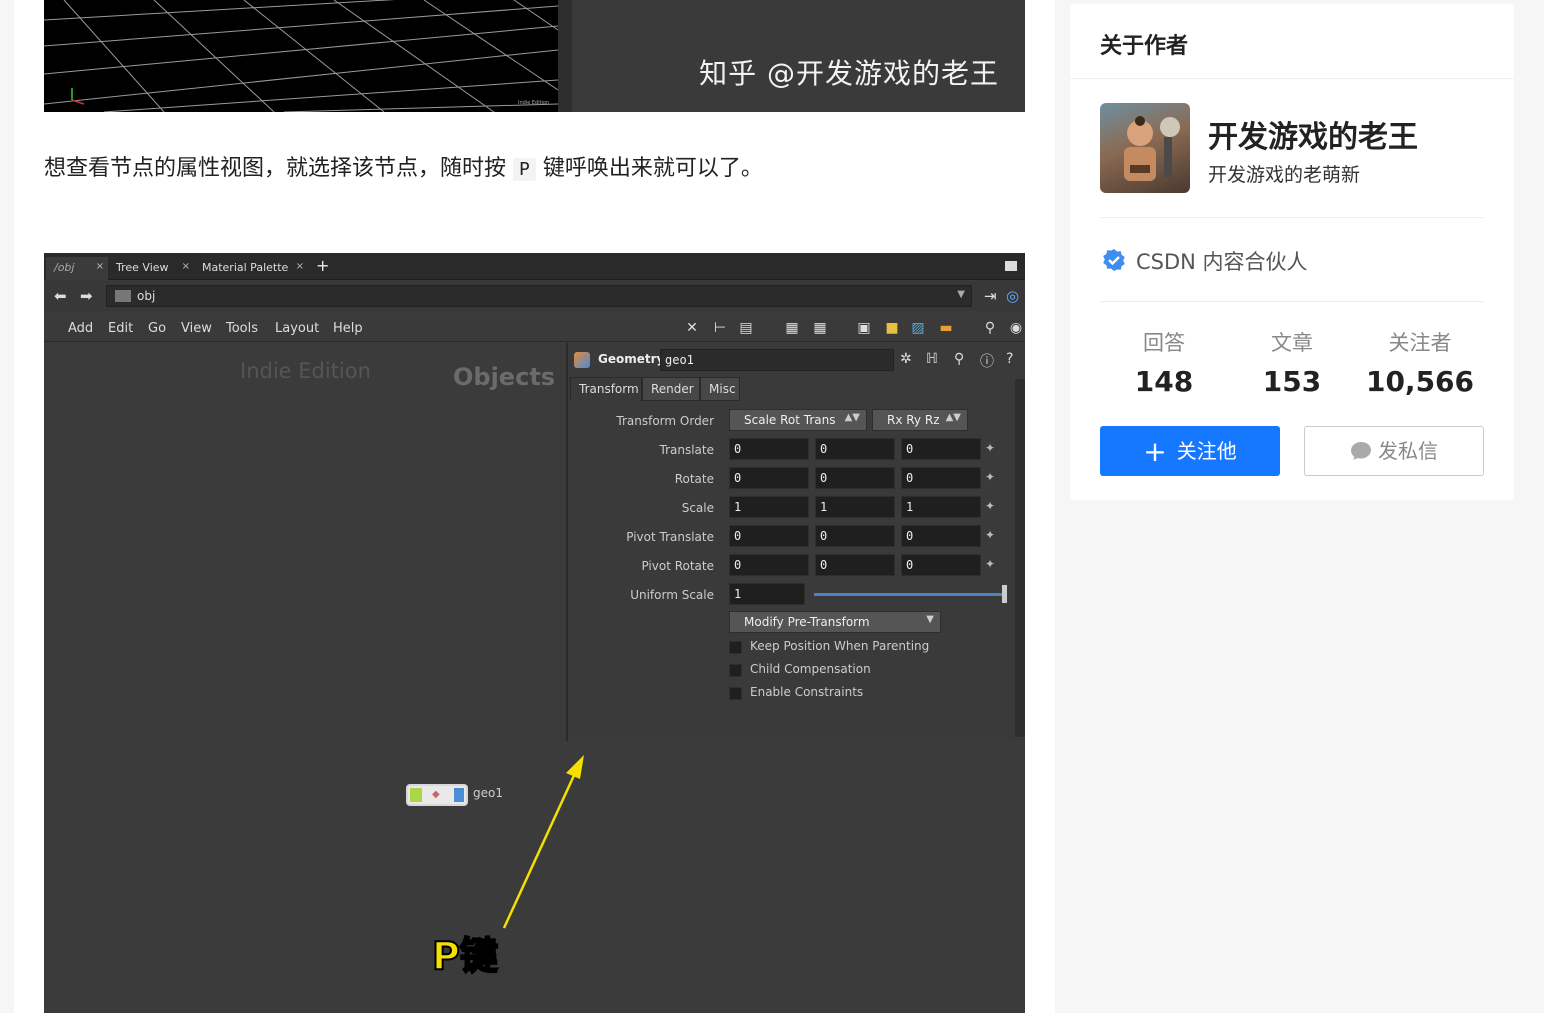 The width and height of the screenshot is (1544, 1013). Describe the element at coordinates (1011, 266) in the screenshot. I see `pane-menu-icon` at that location.